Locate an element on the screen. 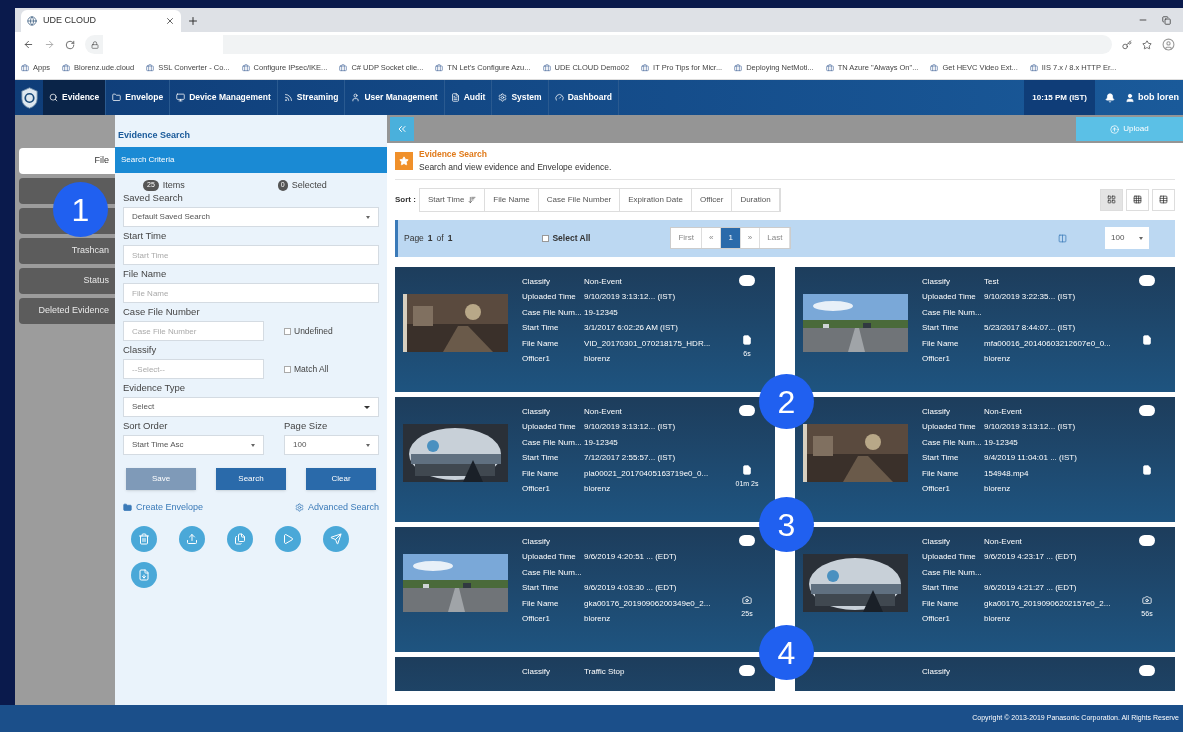 This screenshot has height=732, width=1183. pager-button: First is located at coordinates (686, 238).